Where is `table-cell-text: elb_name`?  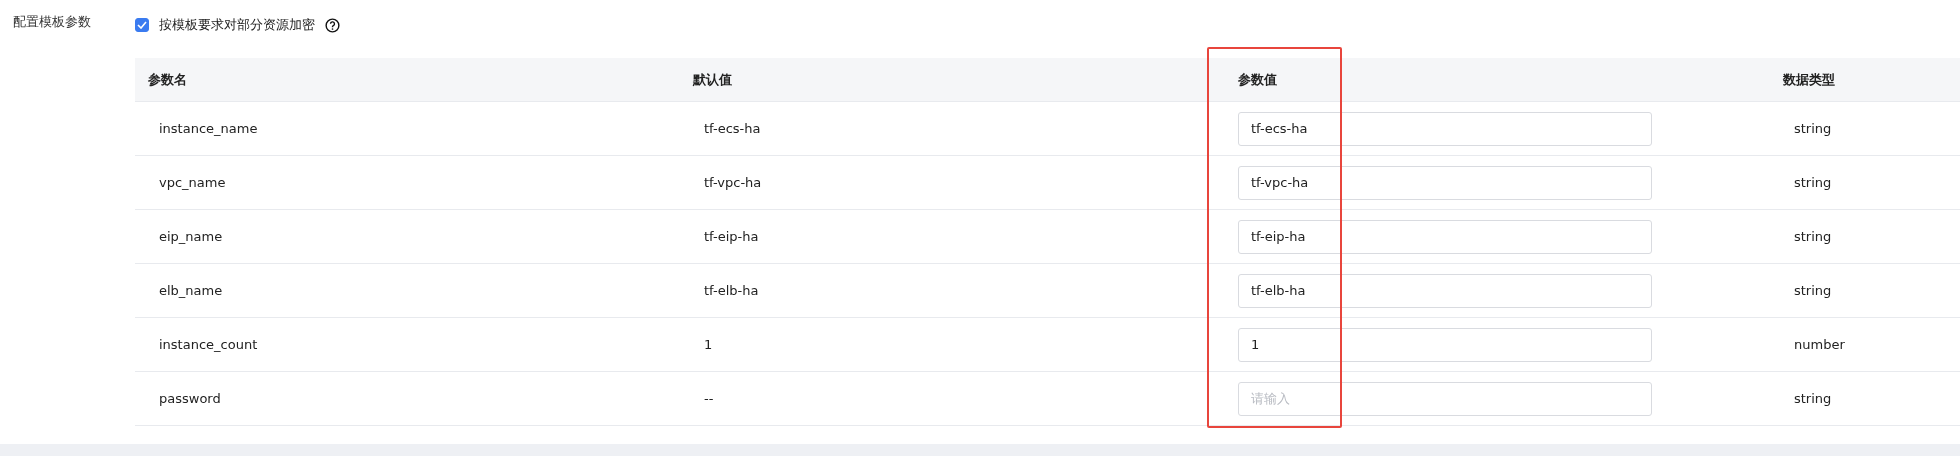 table-cell-text: elb_name is located at coordinates (191, 290).